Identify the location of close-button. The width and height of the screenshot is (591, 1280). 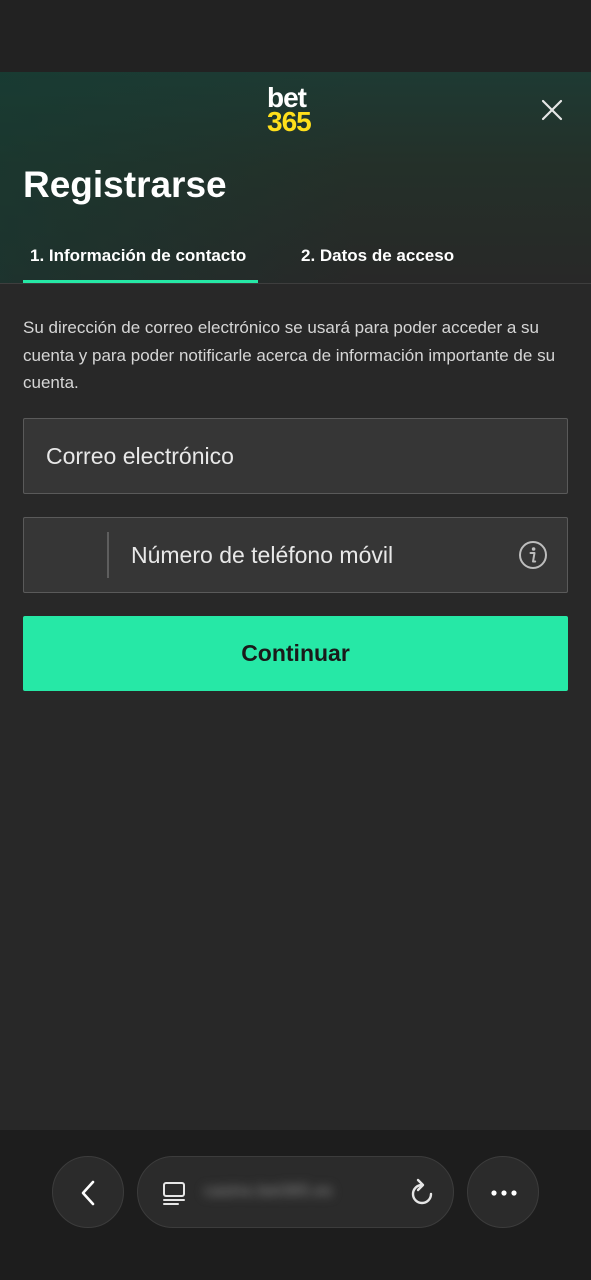
(552, 110).